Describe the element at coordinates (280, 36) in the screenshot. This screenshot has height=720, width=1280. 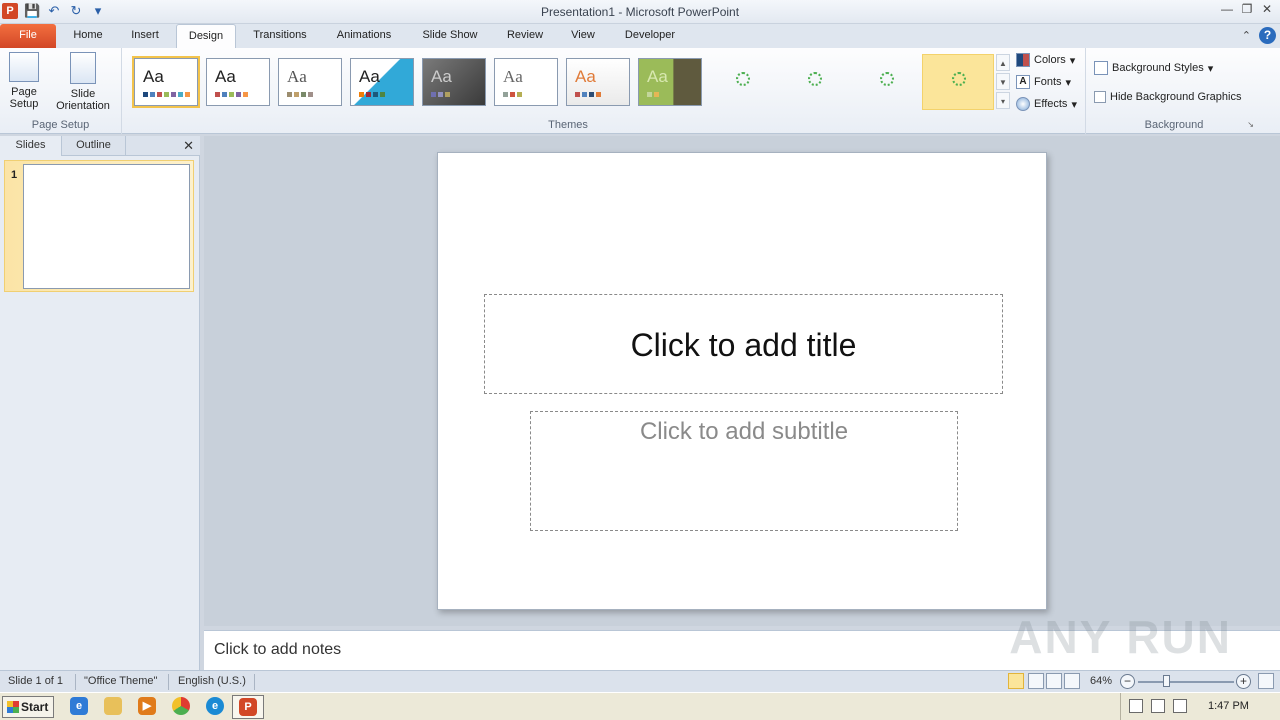
I see `tab-transitions: Transitions` at that location.